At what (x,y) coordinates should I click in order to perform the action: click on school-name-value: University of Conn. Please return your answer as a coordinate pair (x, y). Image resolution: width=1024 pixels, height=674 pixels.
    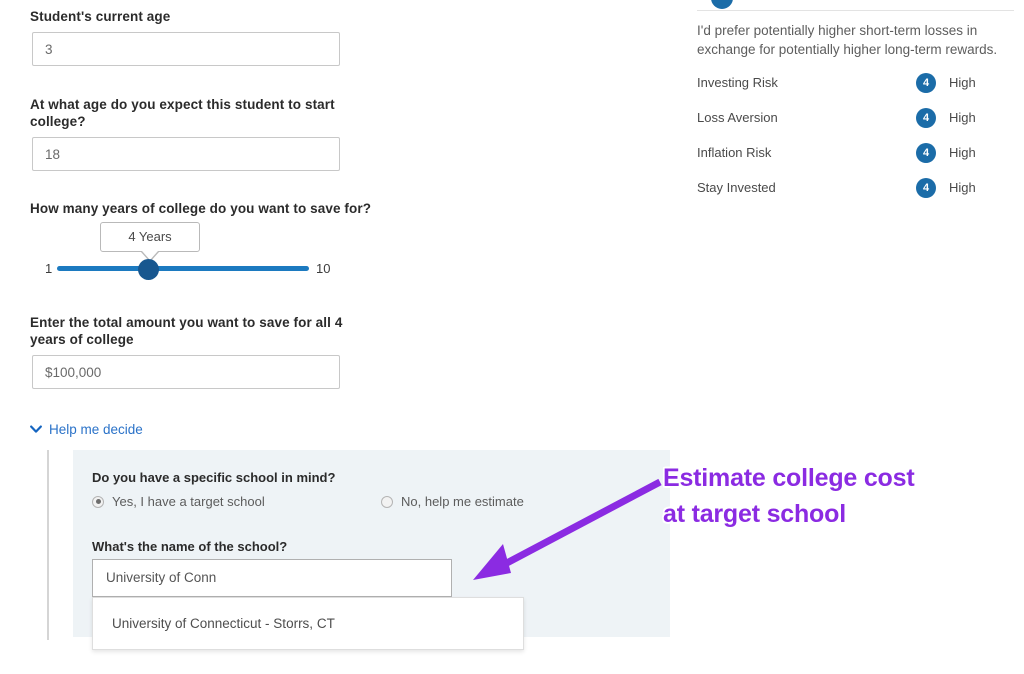
    Looking at the image, I should click on (161, 577).